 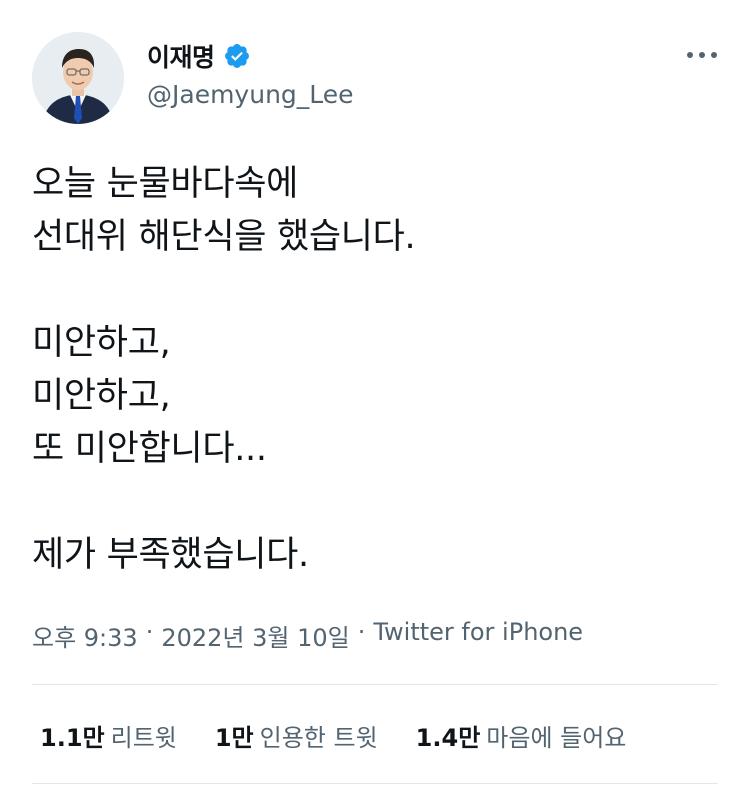 What do you see at coordinates (72, 738) in the screenshot?
I see `retweets-count: 1.1만` at bounding box center [72, 738].